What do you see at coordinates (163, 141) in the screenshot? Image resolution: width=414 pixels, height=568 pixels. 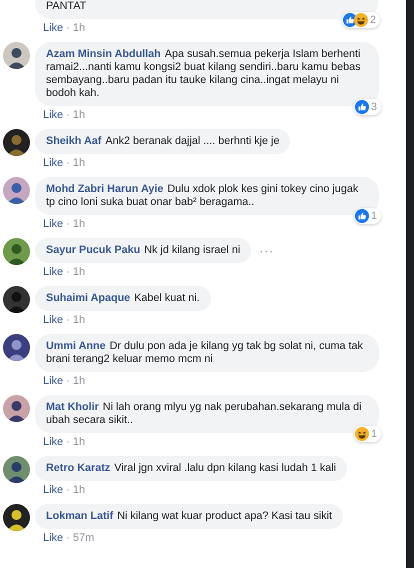 I see `comment-text: Sheikh Aaf Ank2 beranak dajjal .... berhnti kje je` at bounding box center [163, 141].